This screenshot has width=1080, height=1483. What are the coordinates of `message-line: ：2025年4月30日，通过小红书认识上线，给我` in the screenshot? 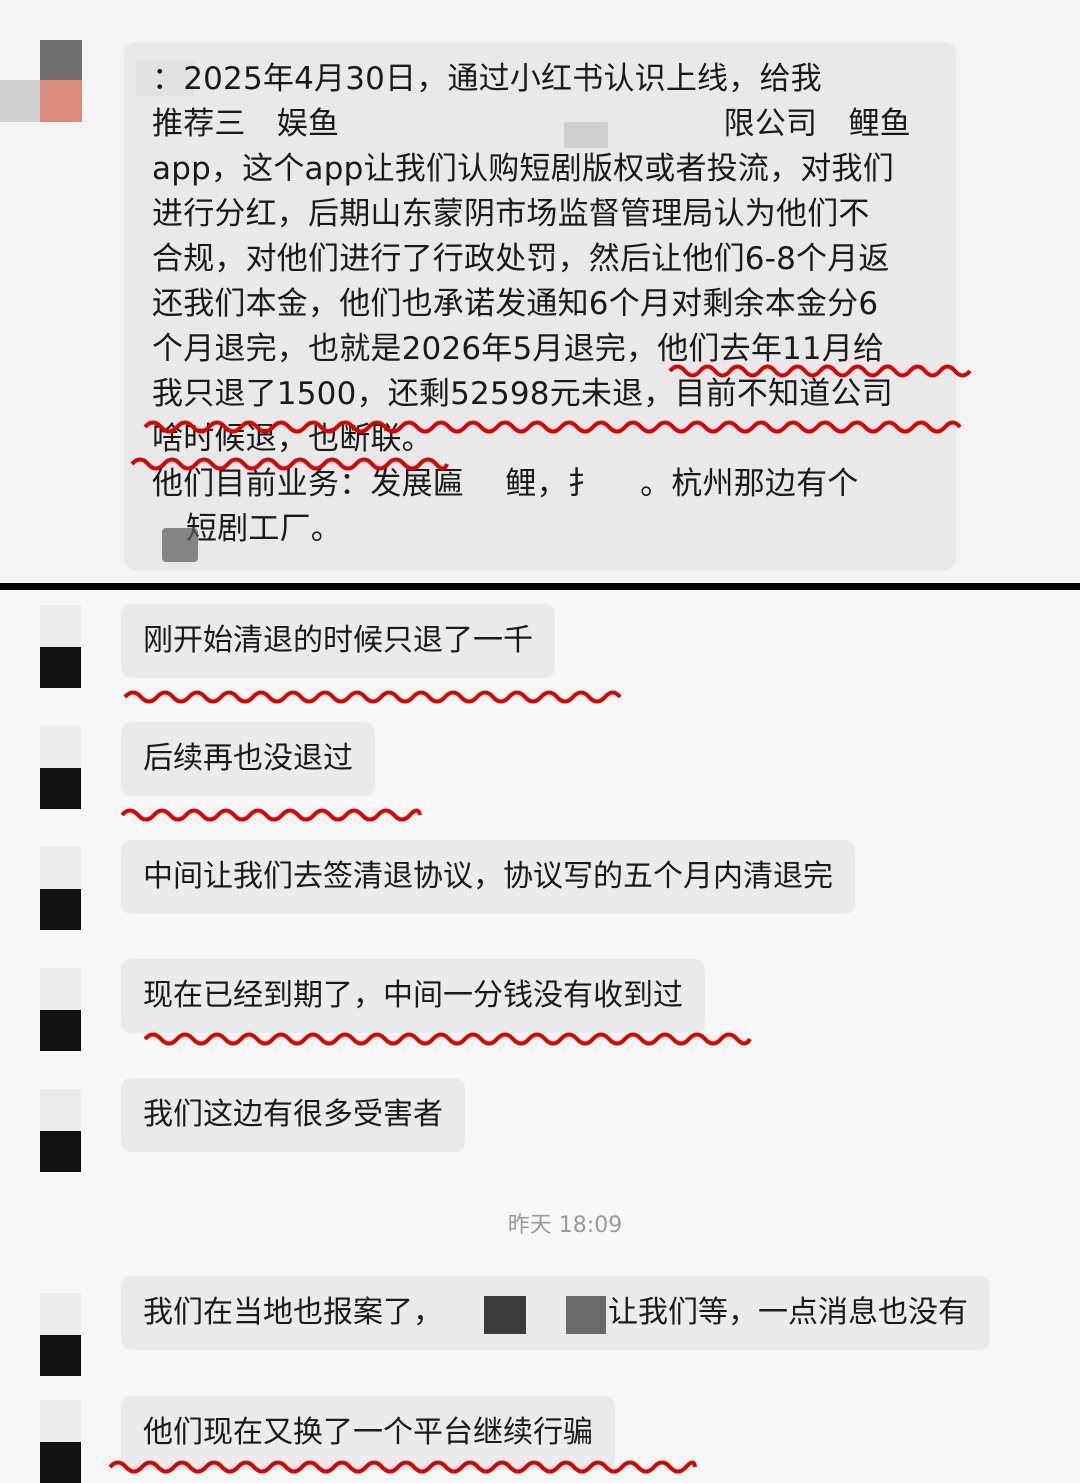 It's located at (487, 79).